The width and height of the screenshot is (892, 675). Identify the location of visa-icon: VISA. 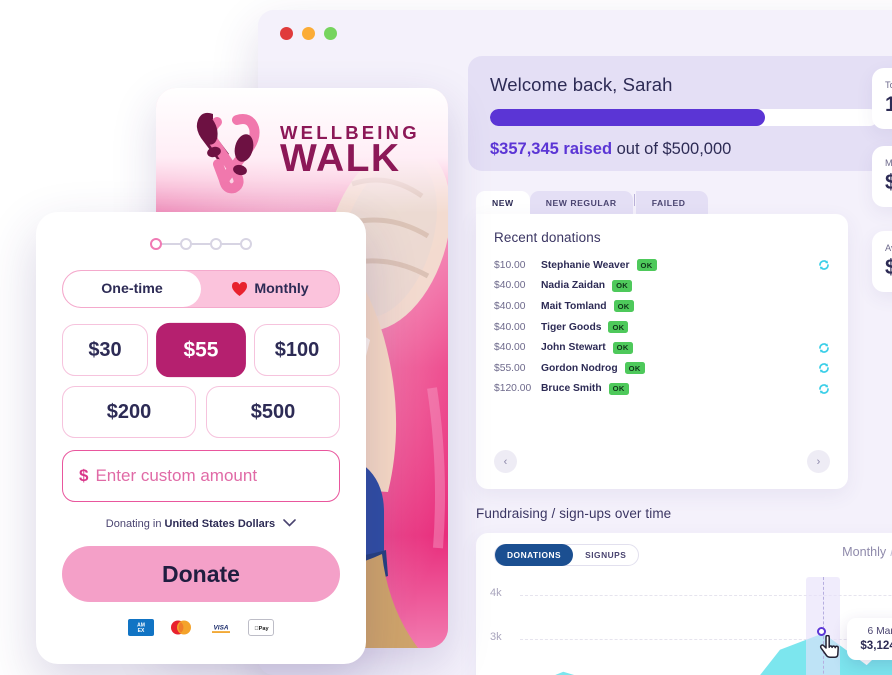
(221, 627).